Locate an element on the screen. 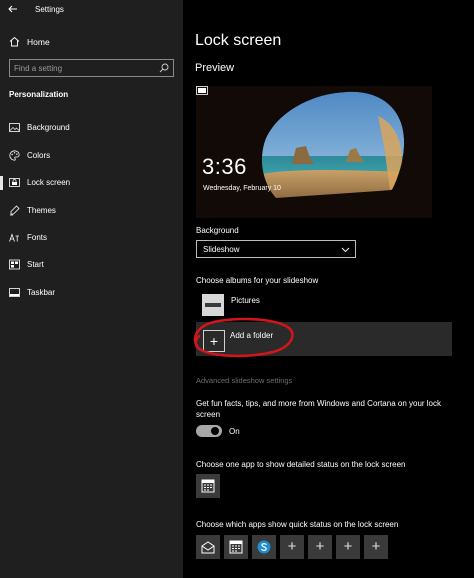 This screenshot has height=578, width=474. mail-icon is located at coordinates (208, 547).